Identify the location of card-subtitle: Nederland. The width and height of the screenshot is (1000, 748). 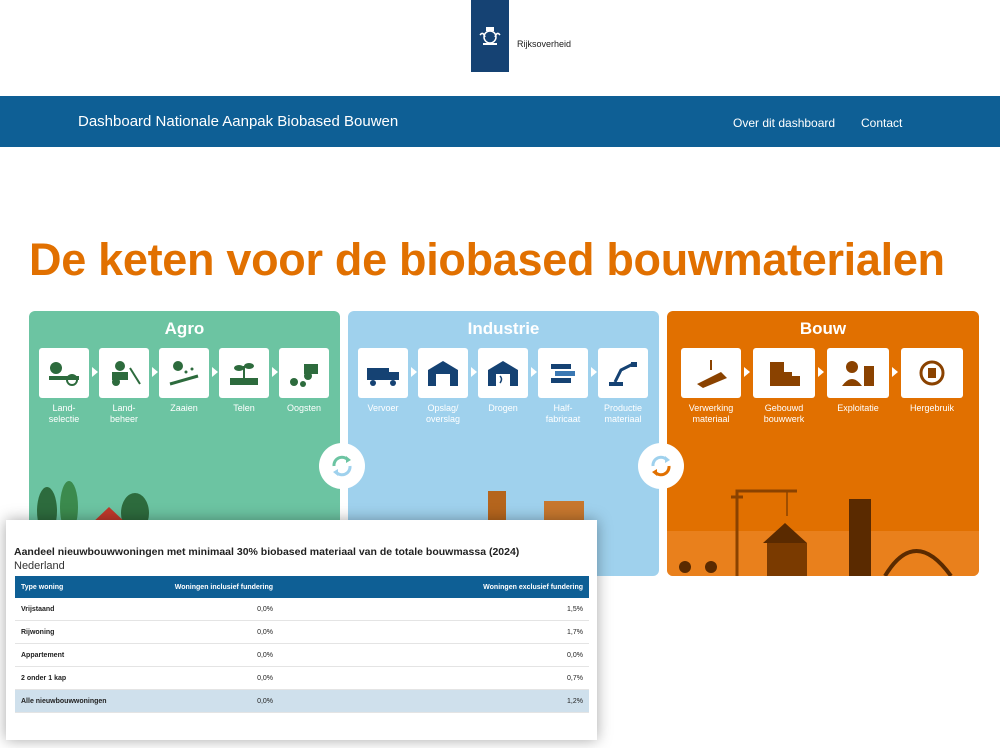
(39, 566).